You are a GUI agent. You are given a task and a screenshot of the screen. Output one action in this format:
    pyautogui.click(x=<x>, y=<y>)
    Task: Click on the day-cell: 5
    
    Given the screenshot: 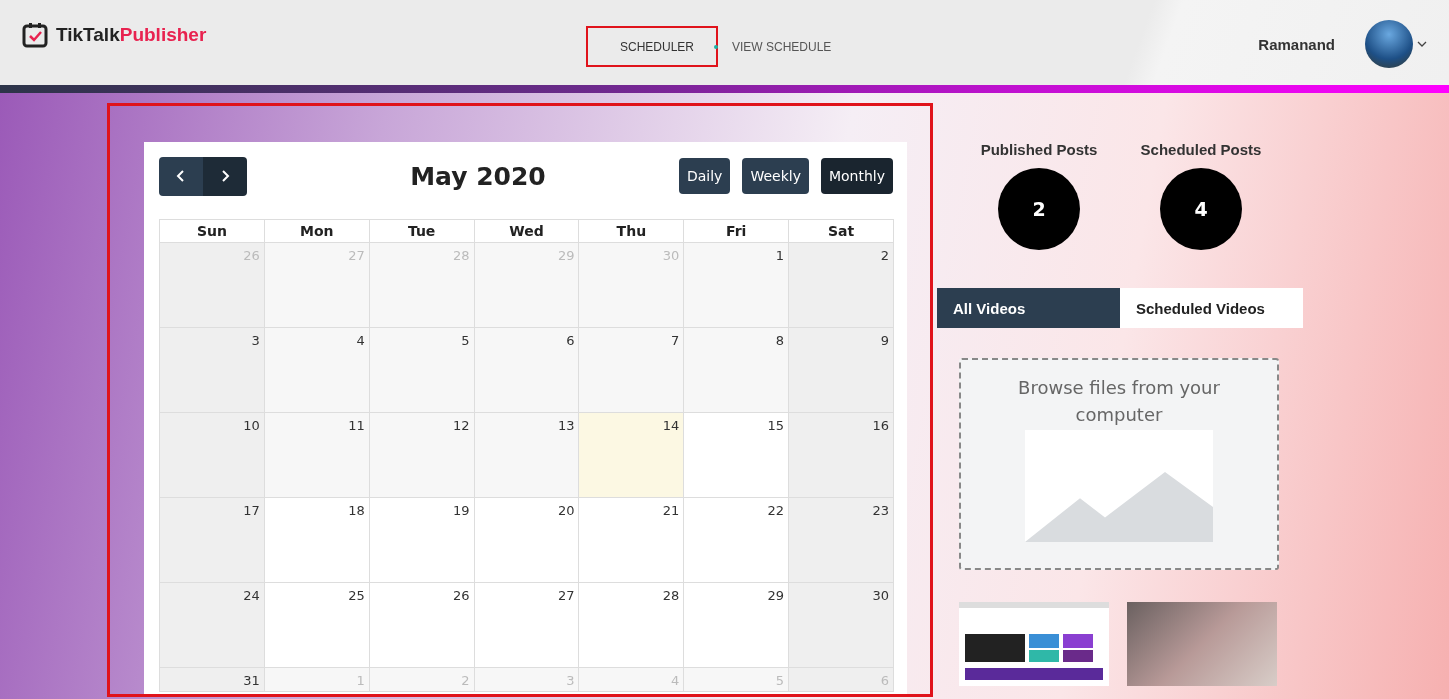 What is the action you would take?
    pyautogui.click(x=422, y=370)
    